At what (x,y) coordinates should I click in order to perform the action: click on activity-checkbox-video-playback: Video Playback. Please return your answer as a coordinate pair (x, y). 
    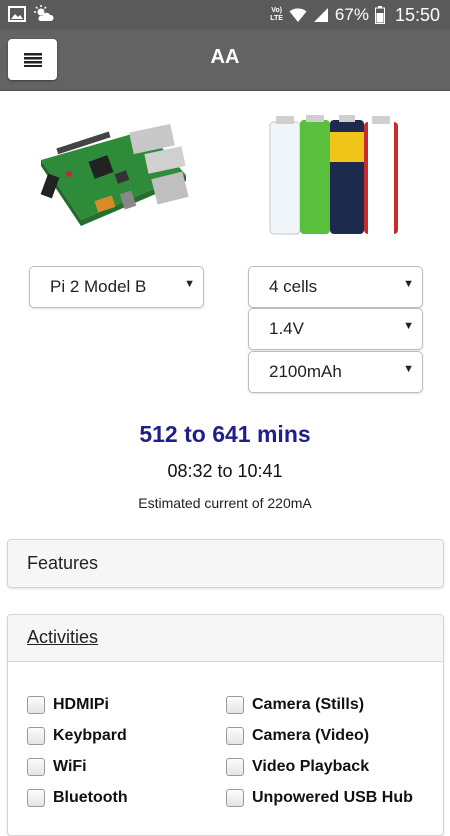
    Looking at the image, I should click on (297, 767).